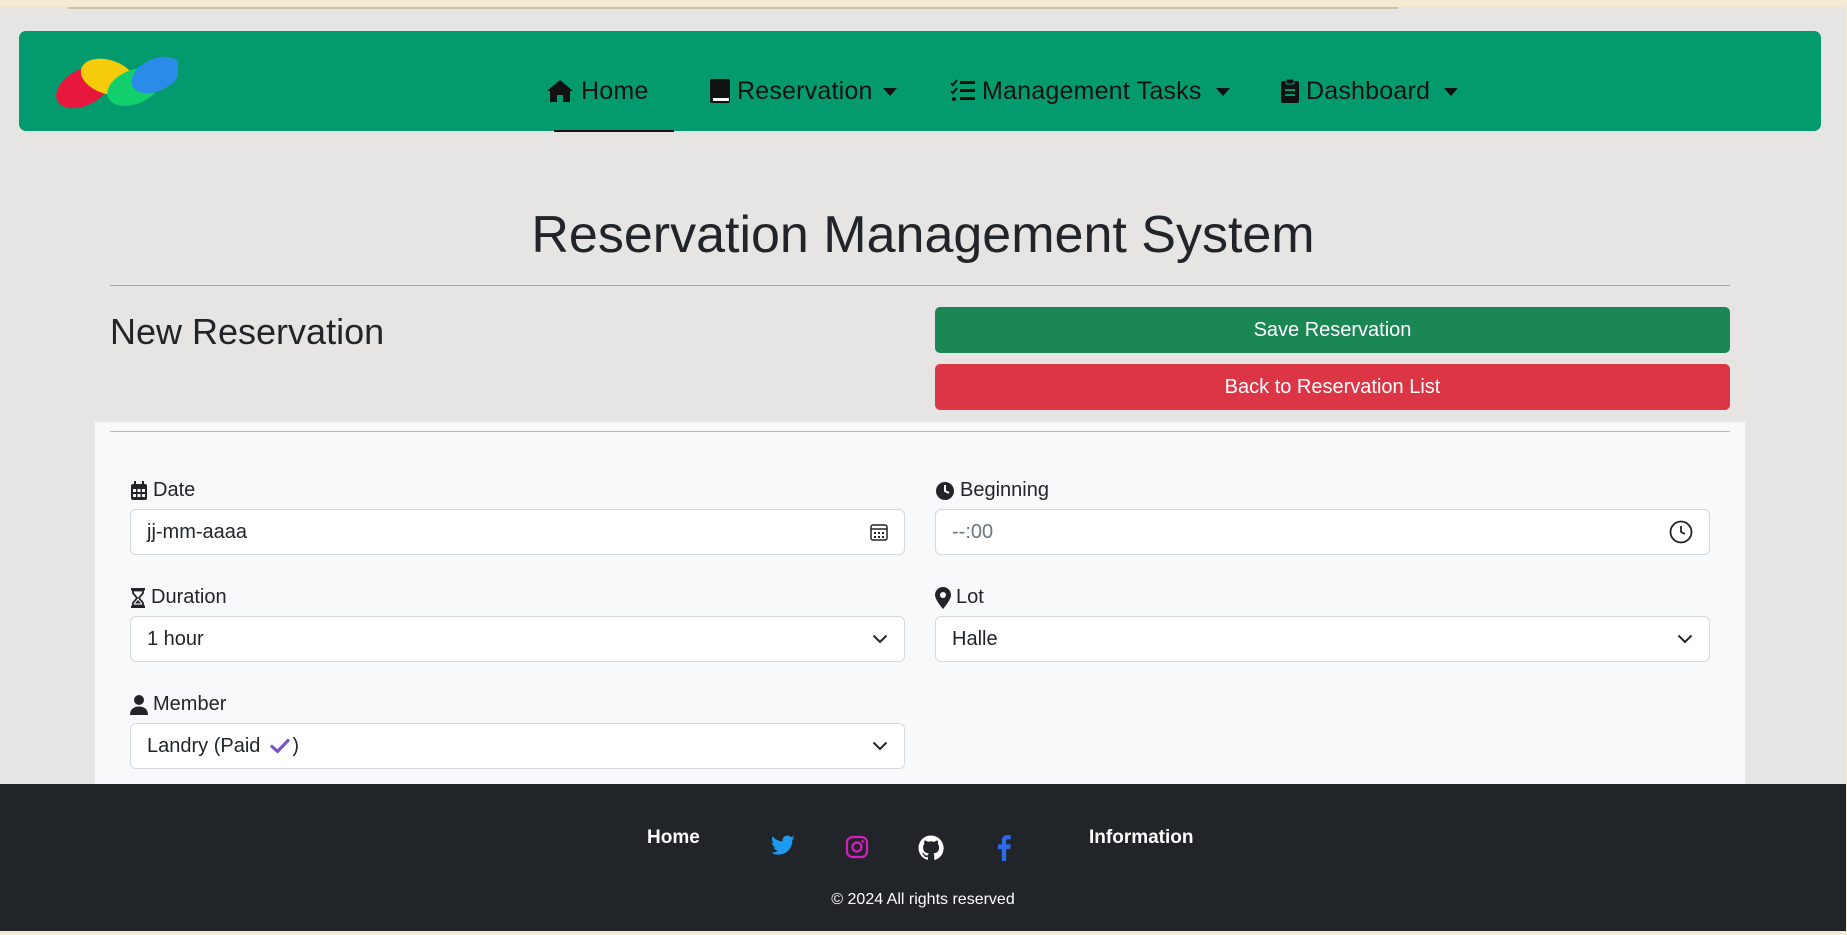 The height and width of the screenshot is (935, 1847). I want to click on home-icon, so click(560, 91).